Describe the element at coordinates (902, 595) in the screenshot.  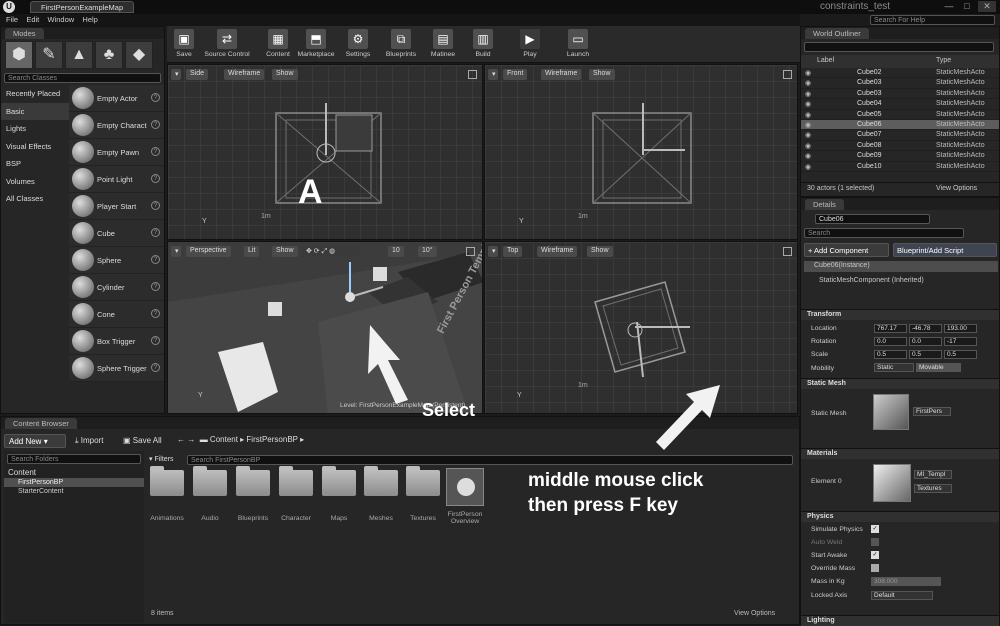
I see `locked-axis-dropdown: Default` at that location.